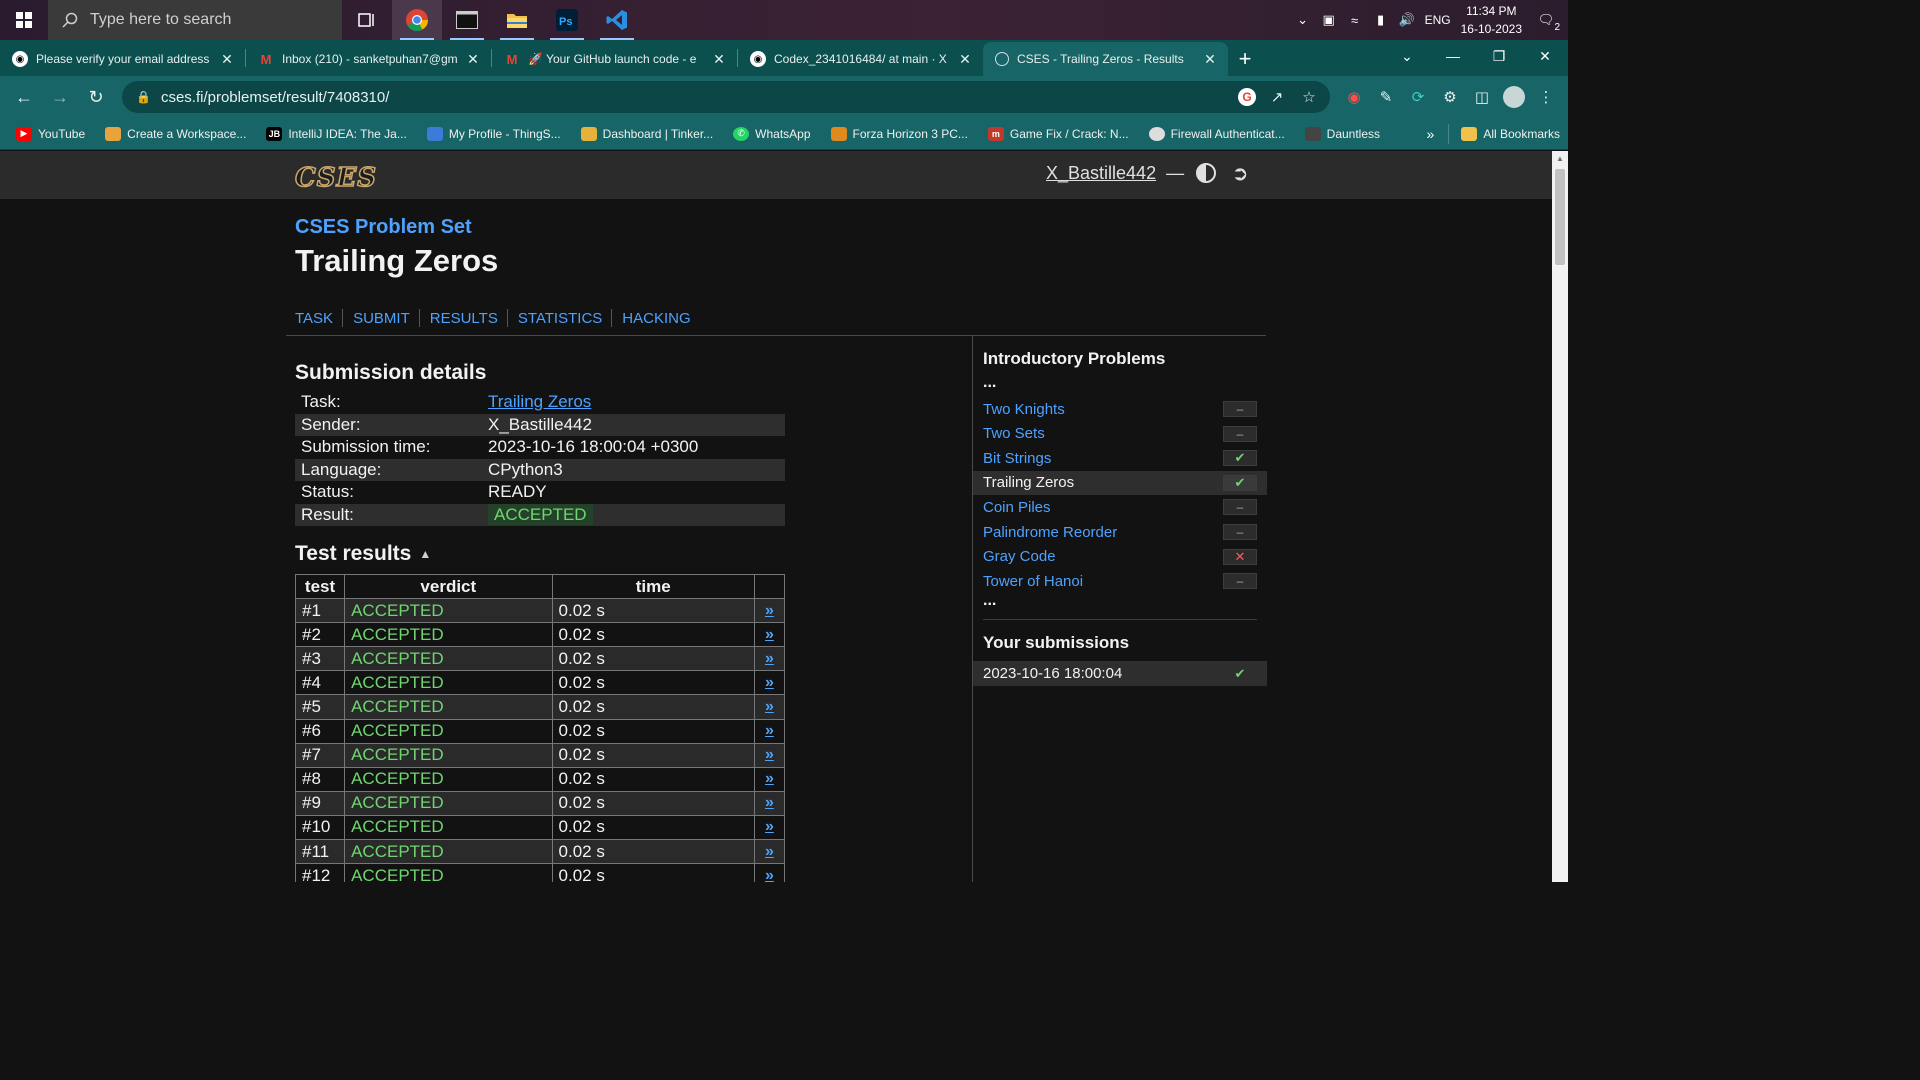 This screenshot has height=1080, width=1920. Describe the element at coordinates (1342, 134) in the screenshot. I see `bookmark-item: Dauntless` at that location.